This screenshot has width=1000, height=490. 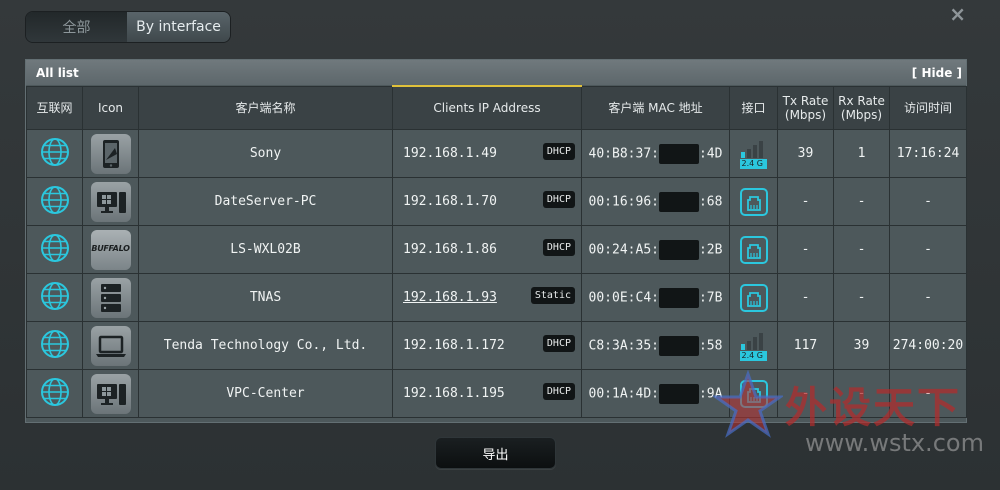 What do you see at coordinates (454, 345) in the screenshot?
I see `client-ip: 192.168.1.172` at bounding box center [454, 345].